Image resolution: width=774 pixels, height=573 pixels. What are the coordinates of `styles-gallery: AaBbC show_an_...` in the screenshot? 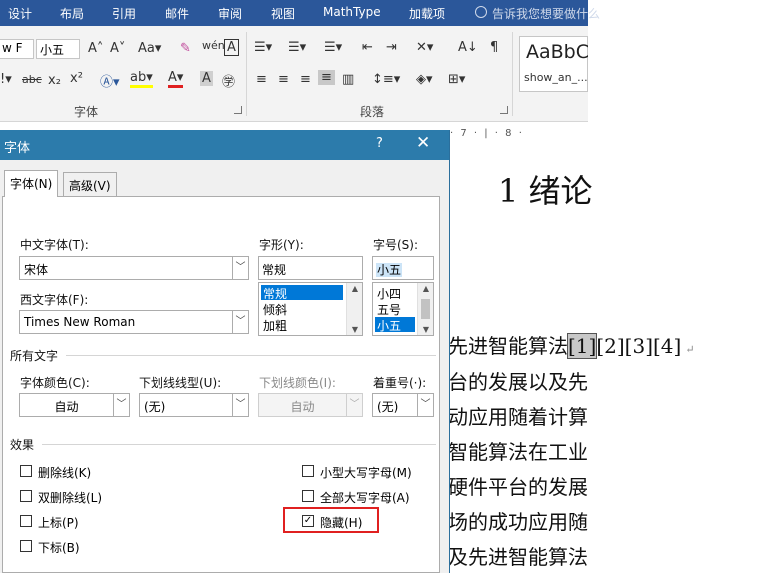 It's located at (554, 64).